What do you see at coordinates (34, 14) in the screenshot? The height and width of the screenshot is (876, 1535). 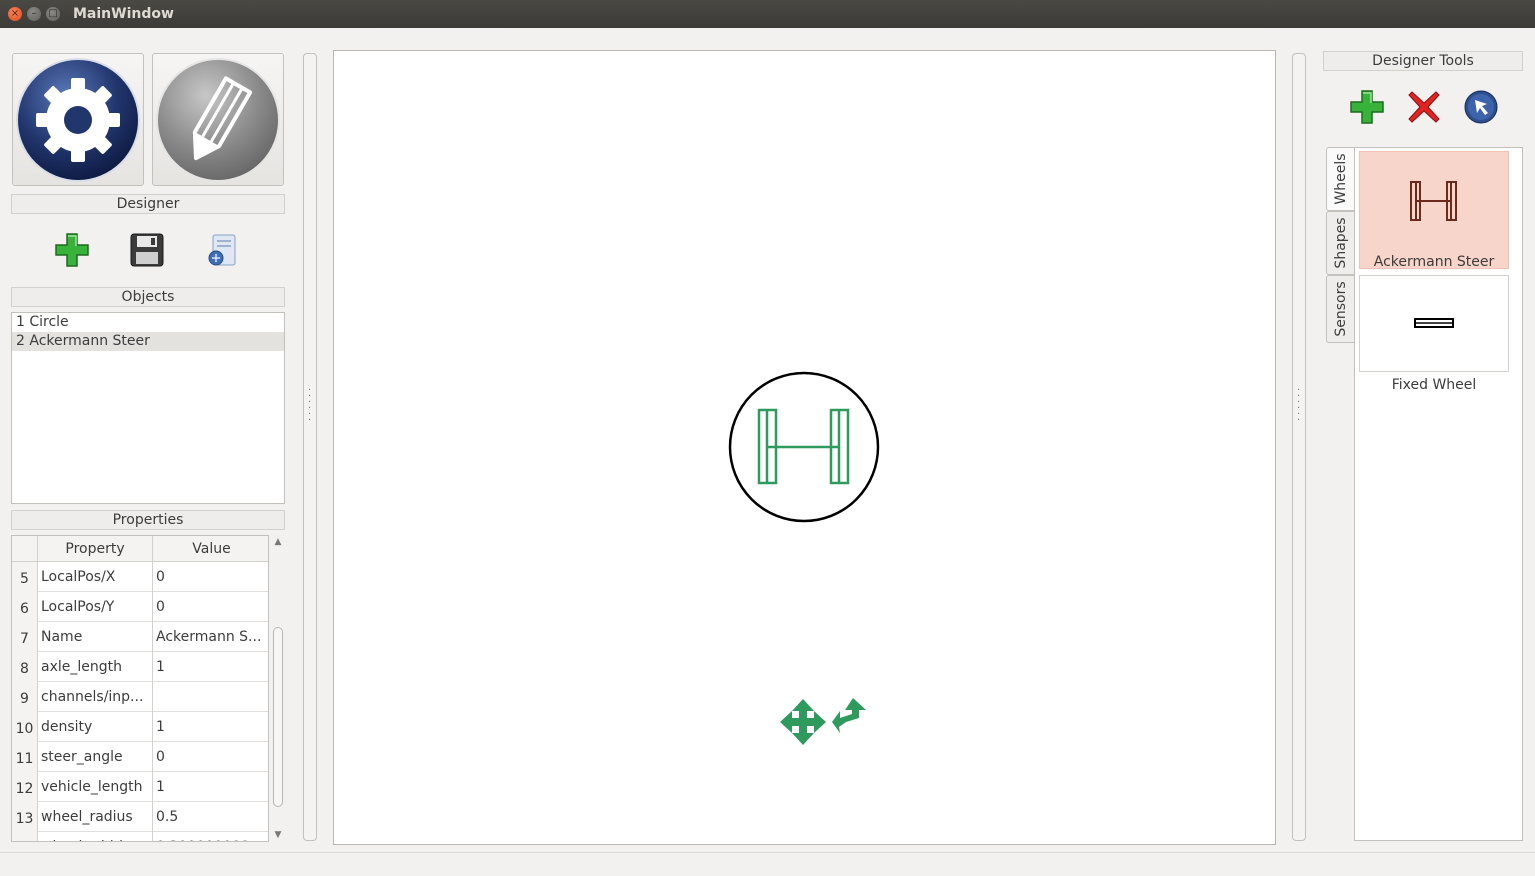 I see `minimize-window-button: –` at bounding box center [34, 14].